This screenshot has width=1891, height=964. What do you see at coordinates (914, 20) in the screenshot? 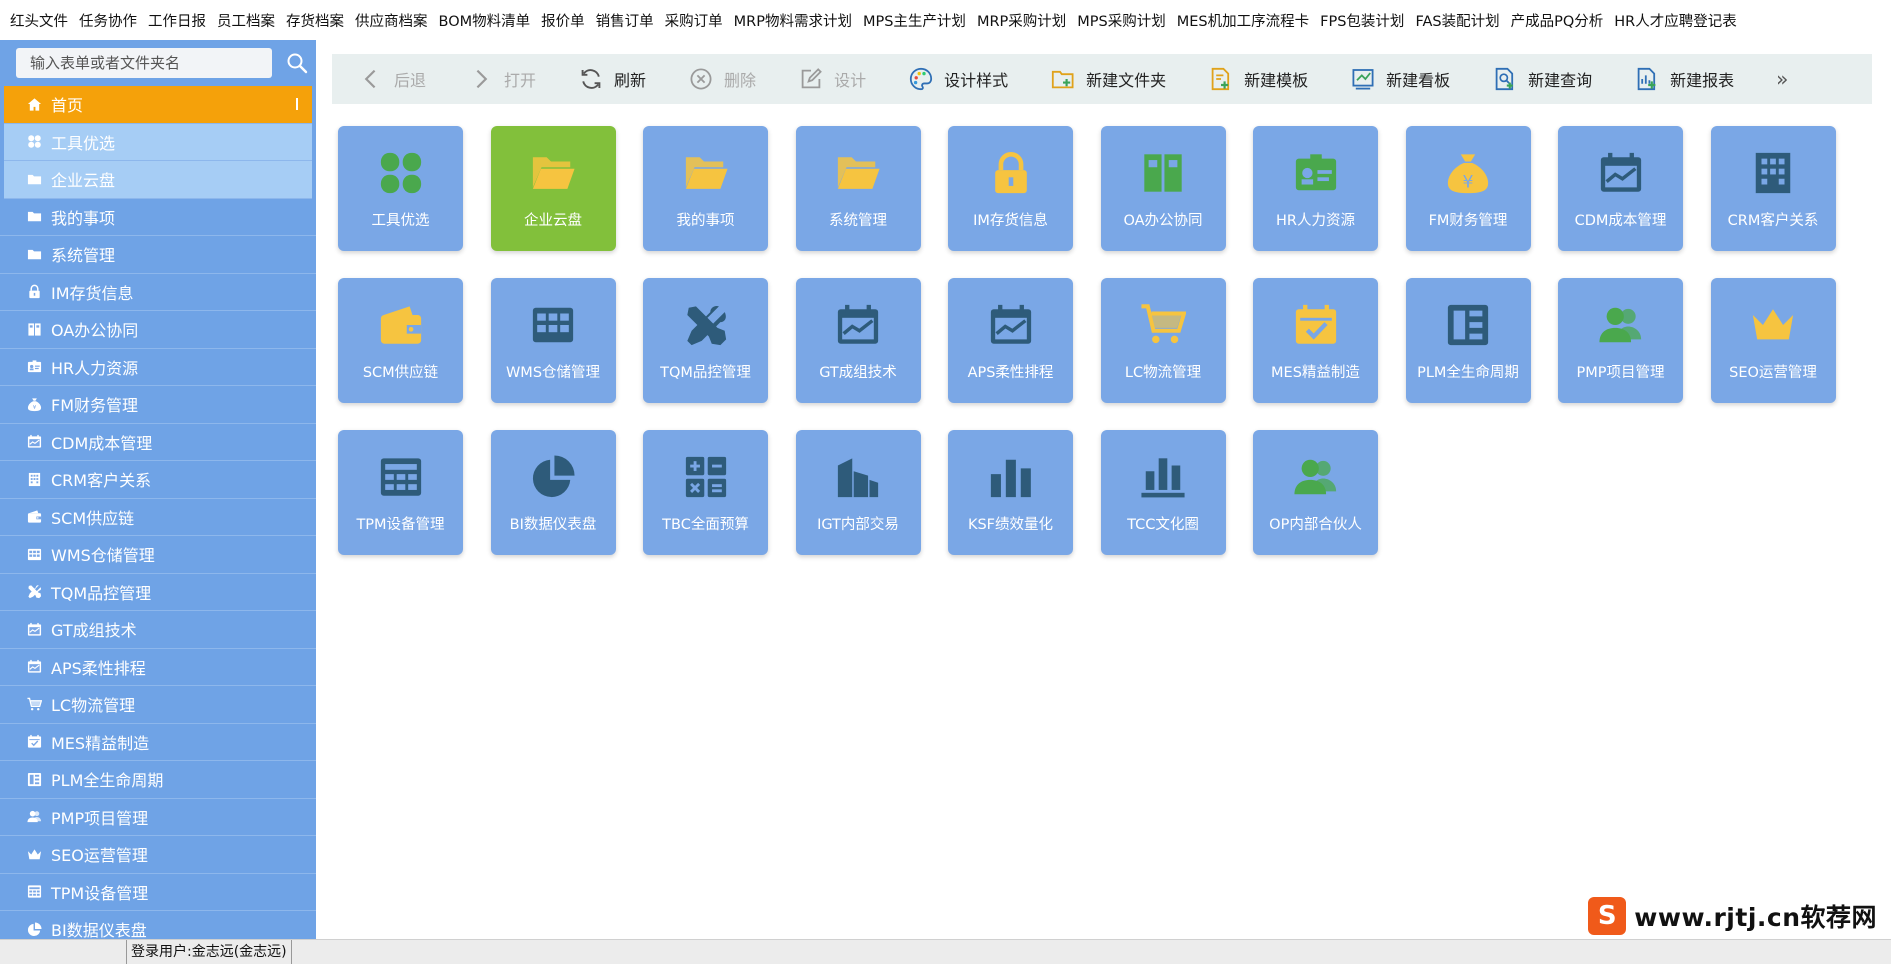
I see `menu-item: MPS主生产计划` at bounding box center [914, 20].